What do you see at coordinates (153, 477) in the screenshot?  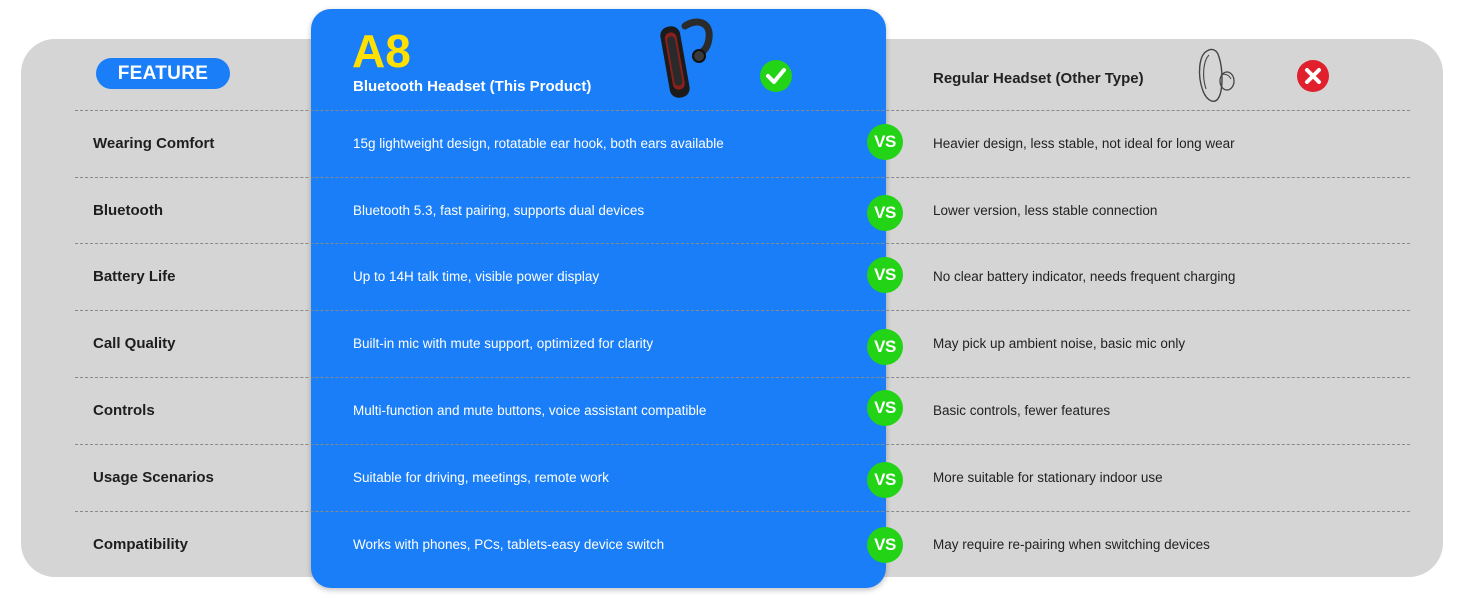 I see `feature-label: Usage Scenarios` at bounding box center [153, 477].